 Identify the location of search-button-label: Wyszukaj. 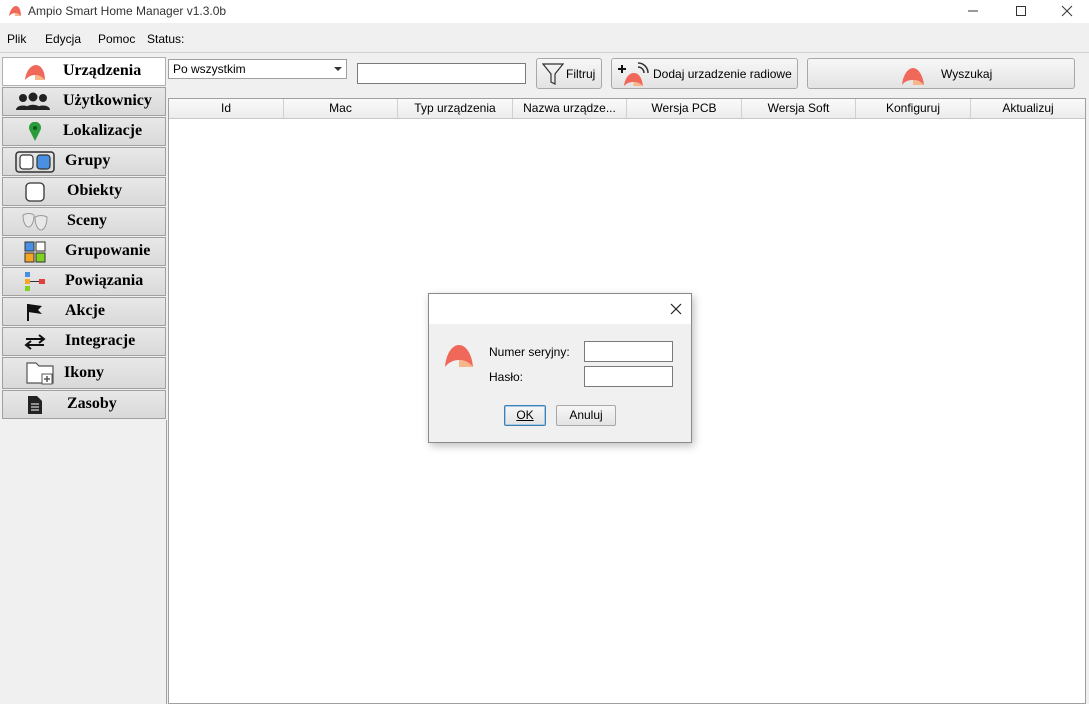
(967, 74).